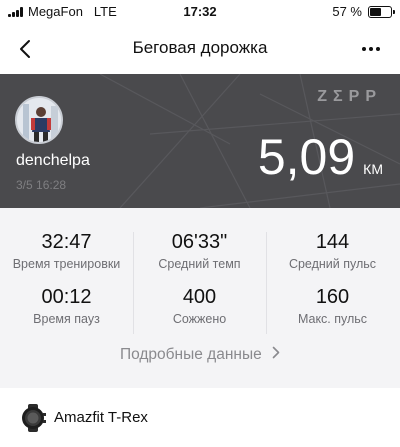  I want to click on more-options-button, so click(371, 49).